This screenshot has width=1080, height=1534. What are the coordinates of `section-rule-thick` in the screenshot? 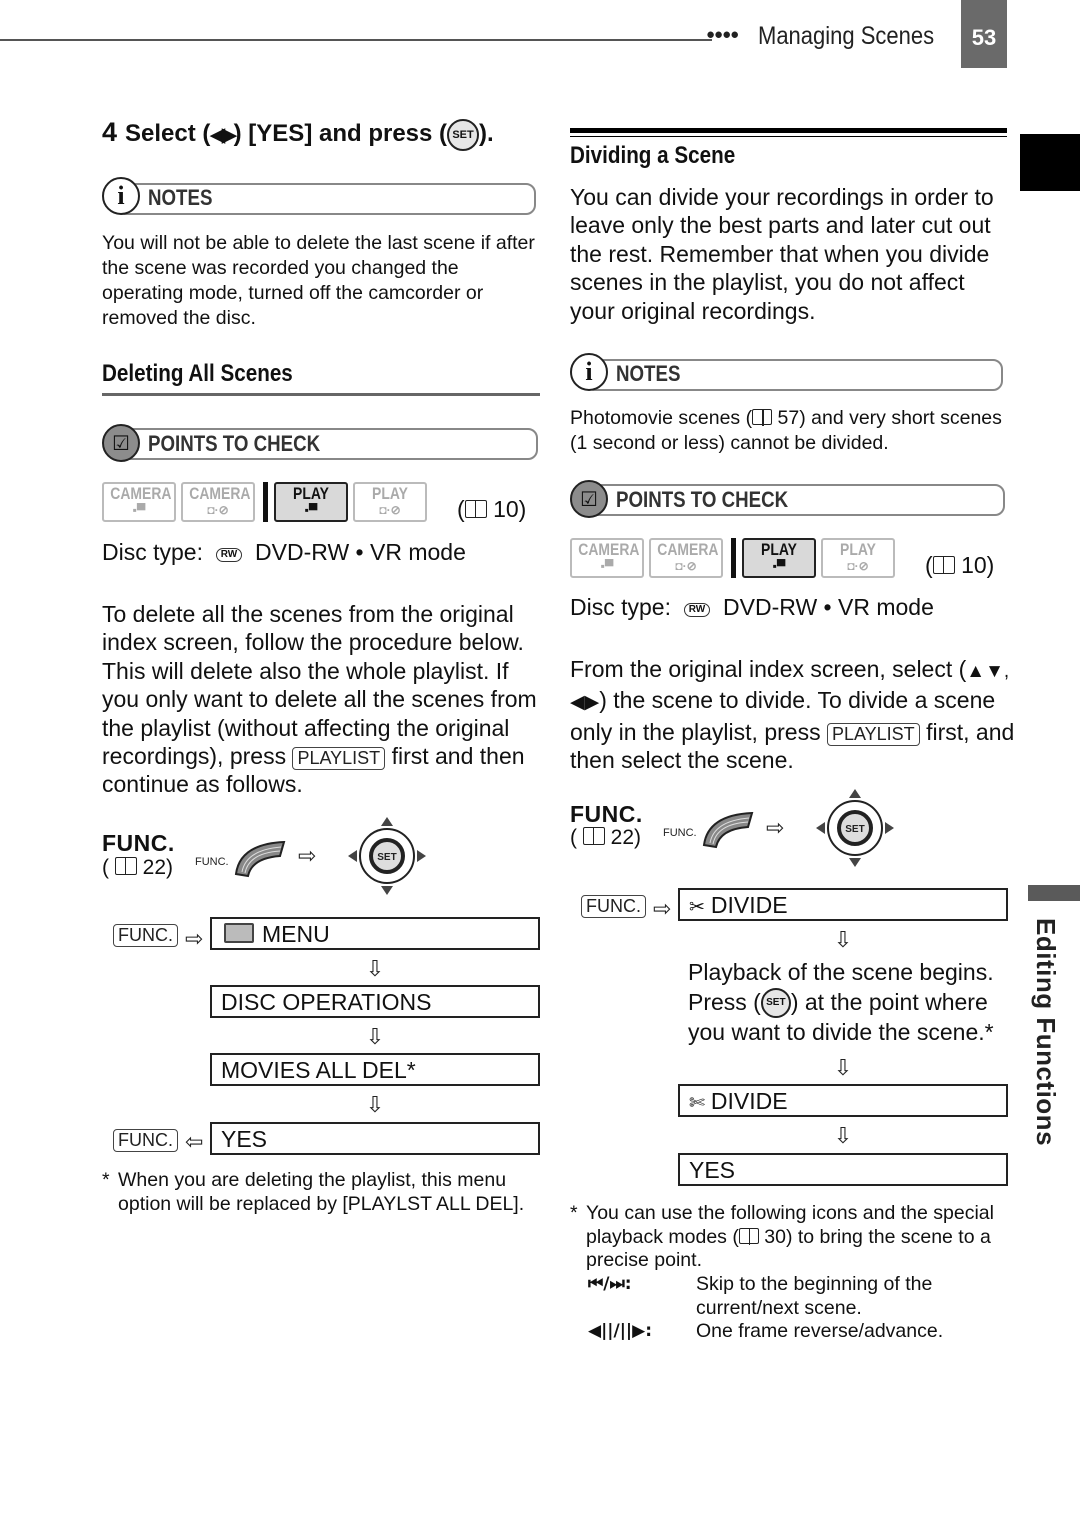 It's located at (788, 130).